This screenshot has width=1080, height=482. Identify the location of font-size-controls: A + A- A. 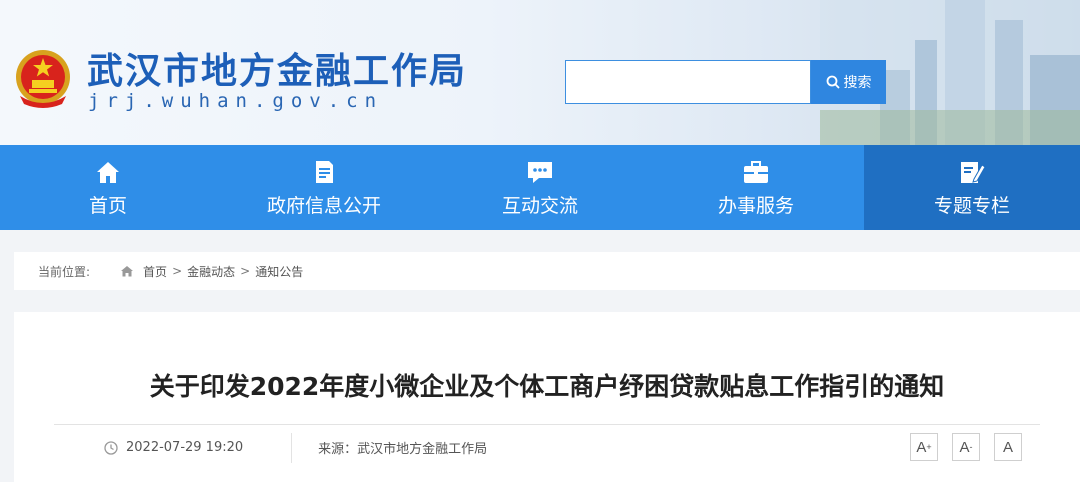
(966, 447).